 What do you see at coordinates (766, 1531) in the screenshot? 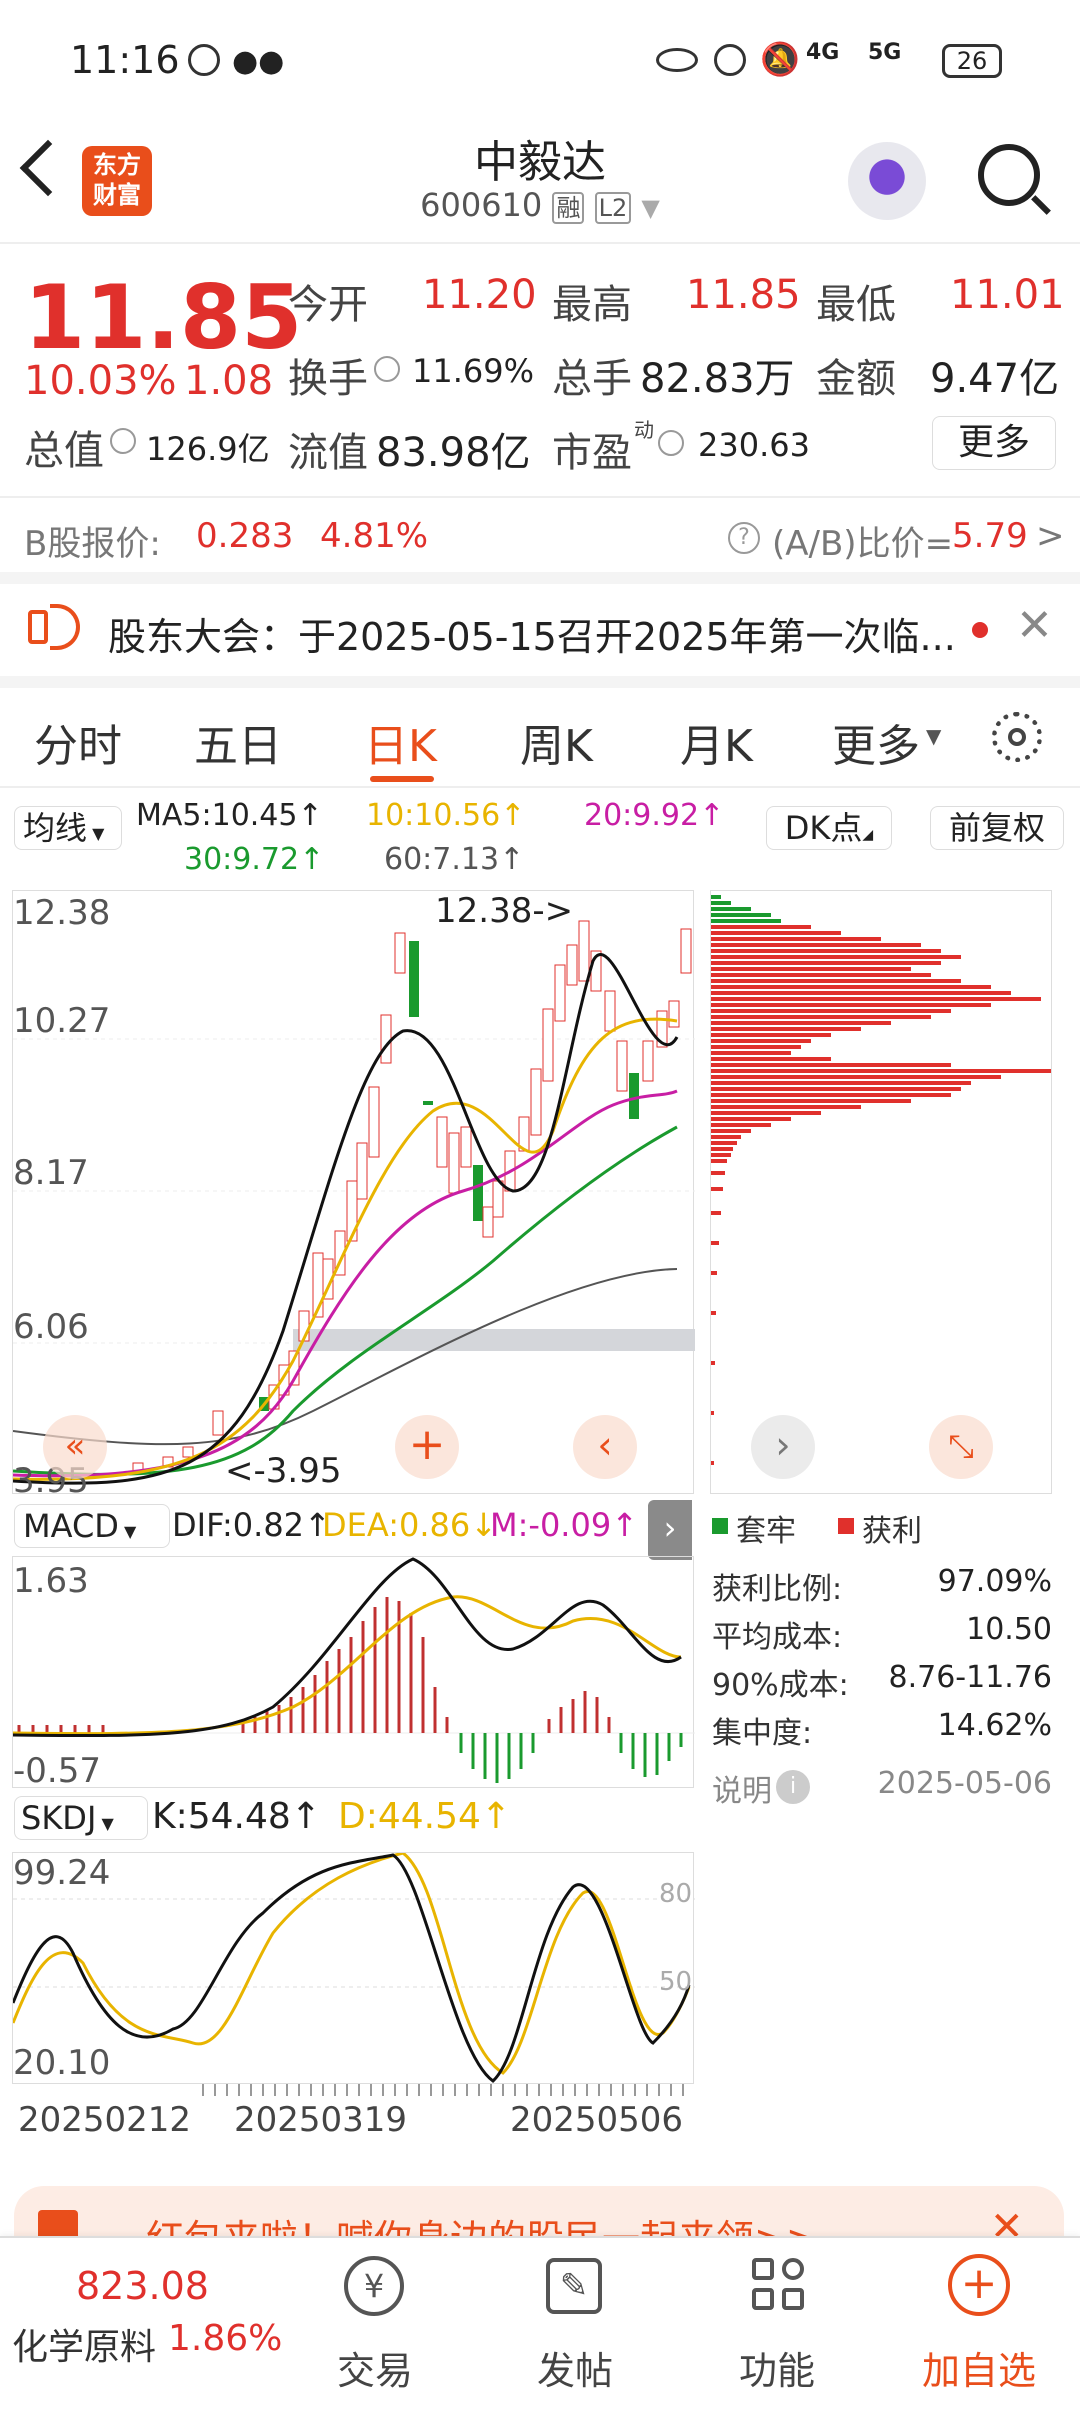
I see `legend-trapped: 套牢` at bounding box center [766, 1531].